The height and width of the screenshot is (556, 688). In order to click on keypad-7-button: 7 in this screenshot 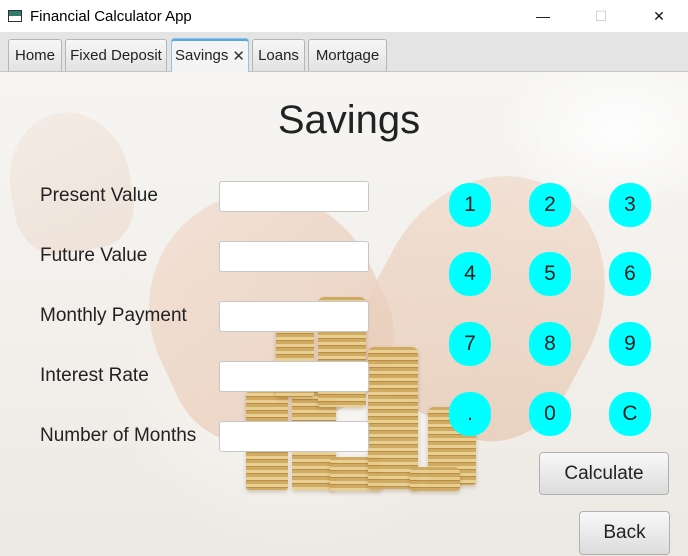, I will do `click(470, 344)`.